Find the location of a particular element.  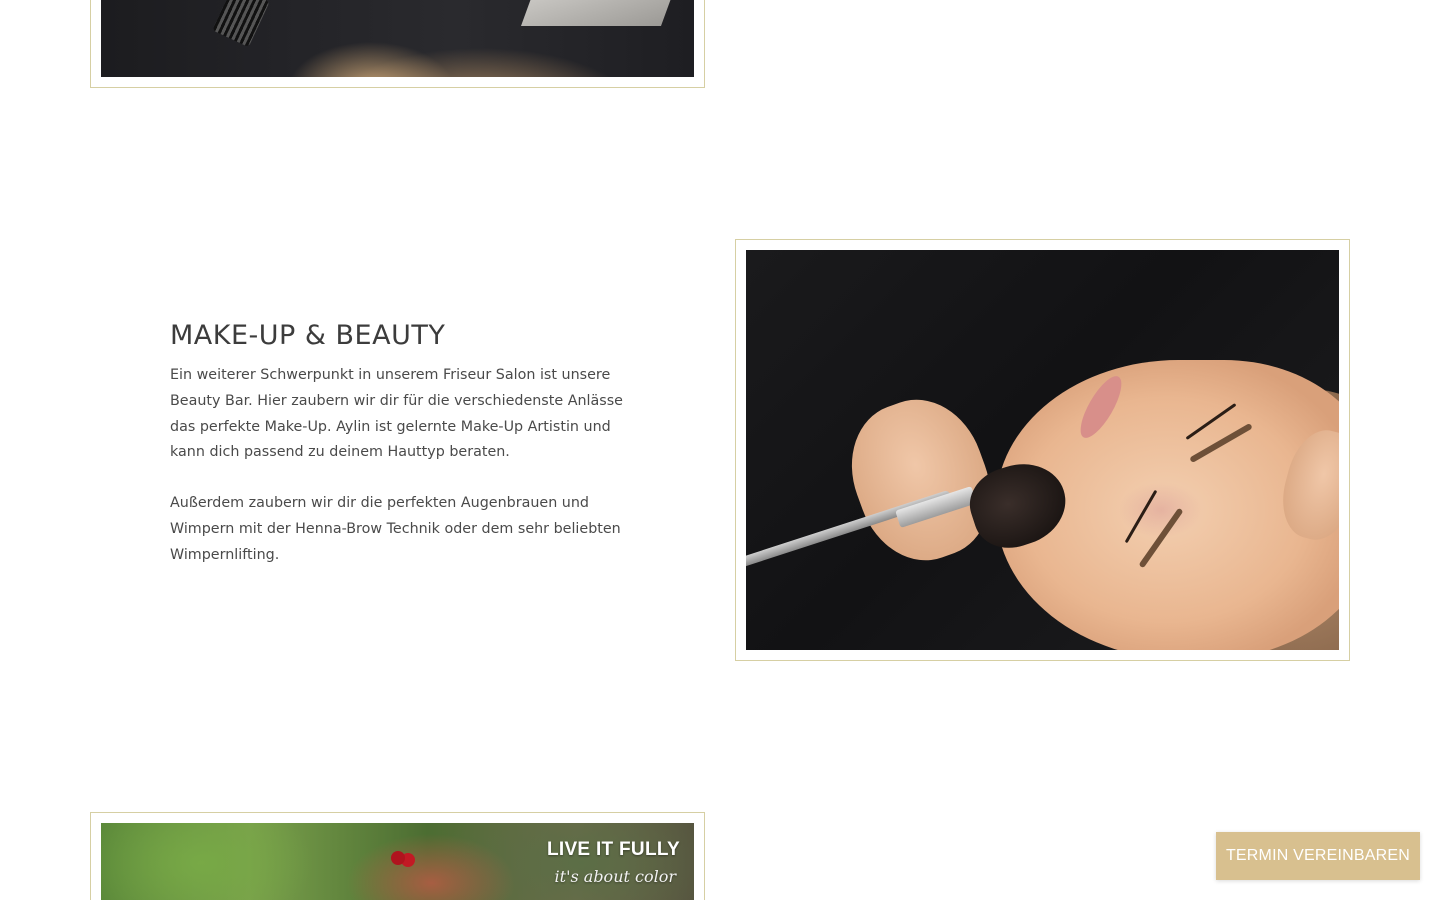

color-image-frame: LIVE IT FULLY it's about color is located at coordinates (397, 856).